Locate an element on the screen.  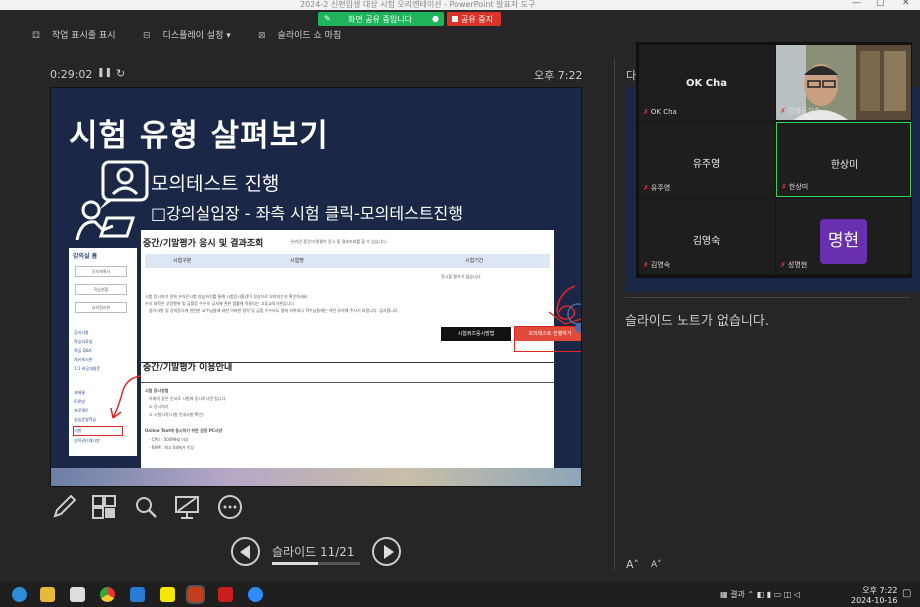
maximize-icon: □ is located at coordinates (880, 4).